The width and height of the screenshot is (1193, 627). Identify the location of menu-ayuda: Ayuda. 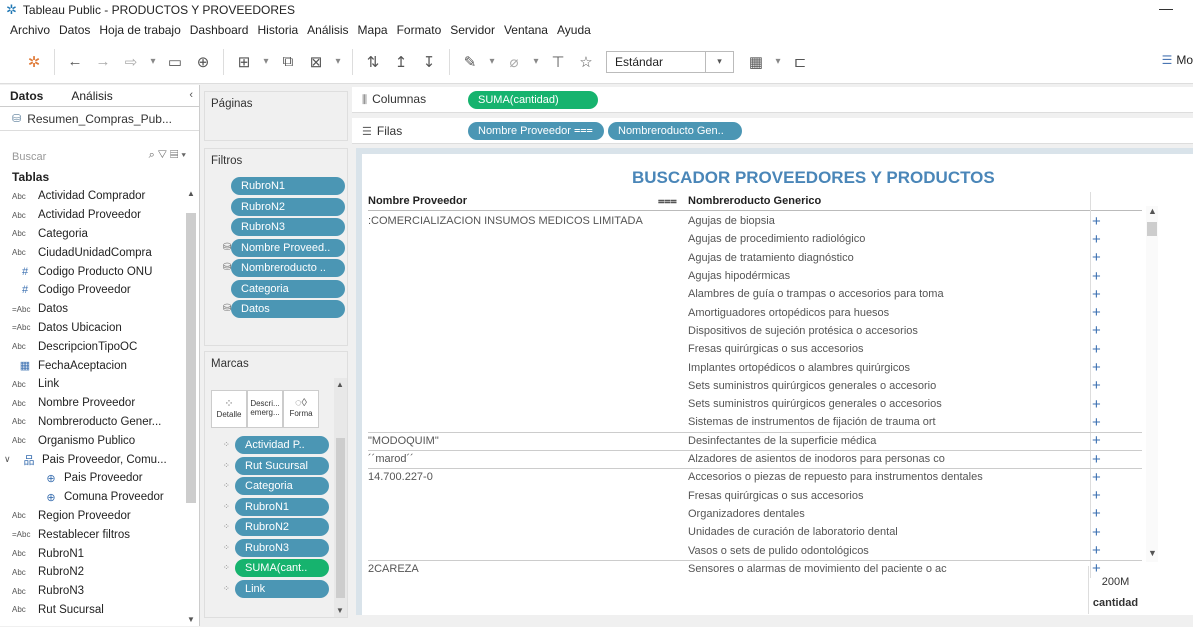
(574, 30).